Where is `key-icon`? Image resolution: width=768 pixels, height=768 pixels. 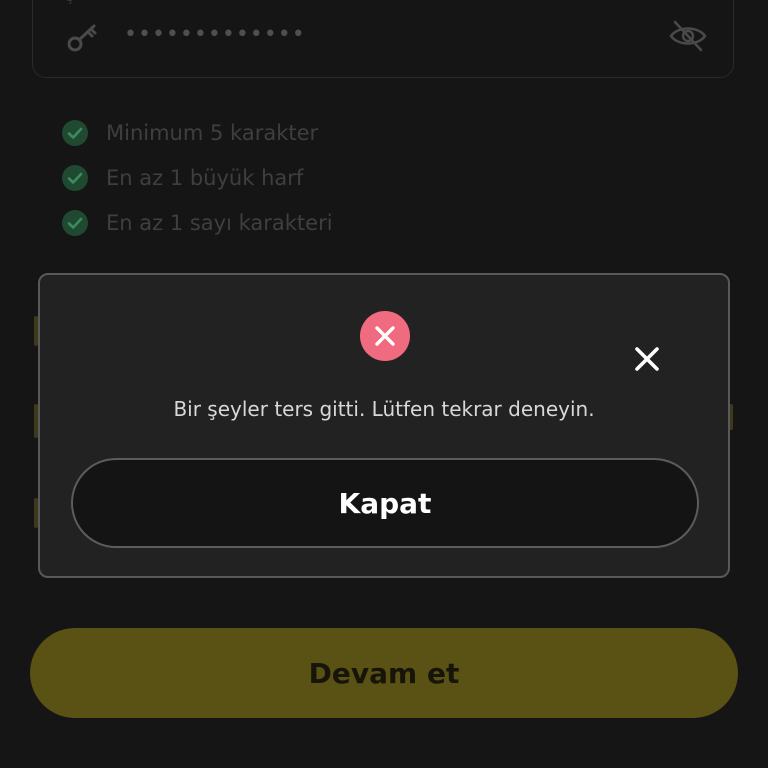
key-icon is located at coordinates (83, 37).